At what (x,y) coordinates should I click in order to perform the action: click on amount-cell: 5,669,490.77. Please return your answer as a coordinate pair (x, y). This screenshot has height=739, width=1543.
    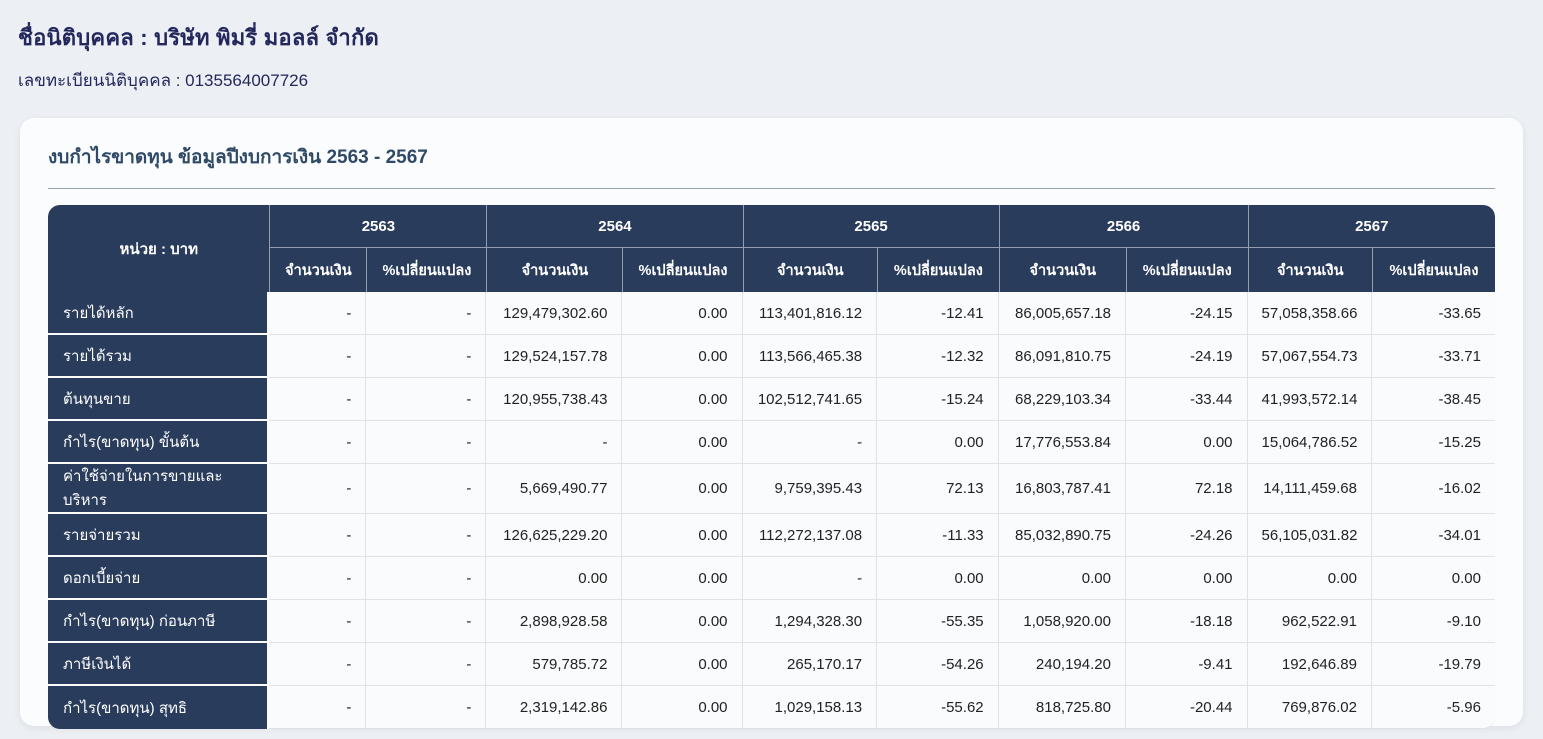
    Looking at the image, I should click on (554, 489).